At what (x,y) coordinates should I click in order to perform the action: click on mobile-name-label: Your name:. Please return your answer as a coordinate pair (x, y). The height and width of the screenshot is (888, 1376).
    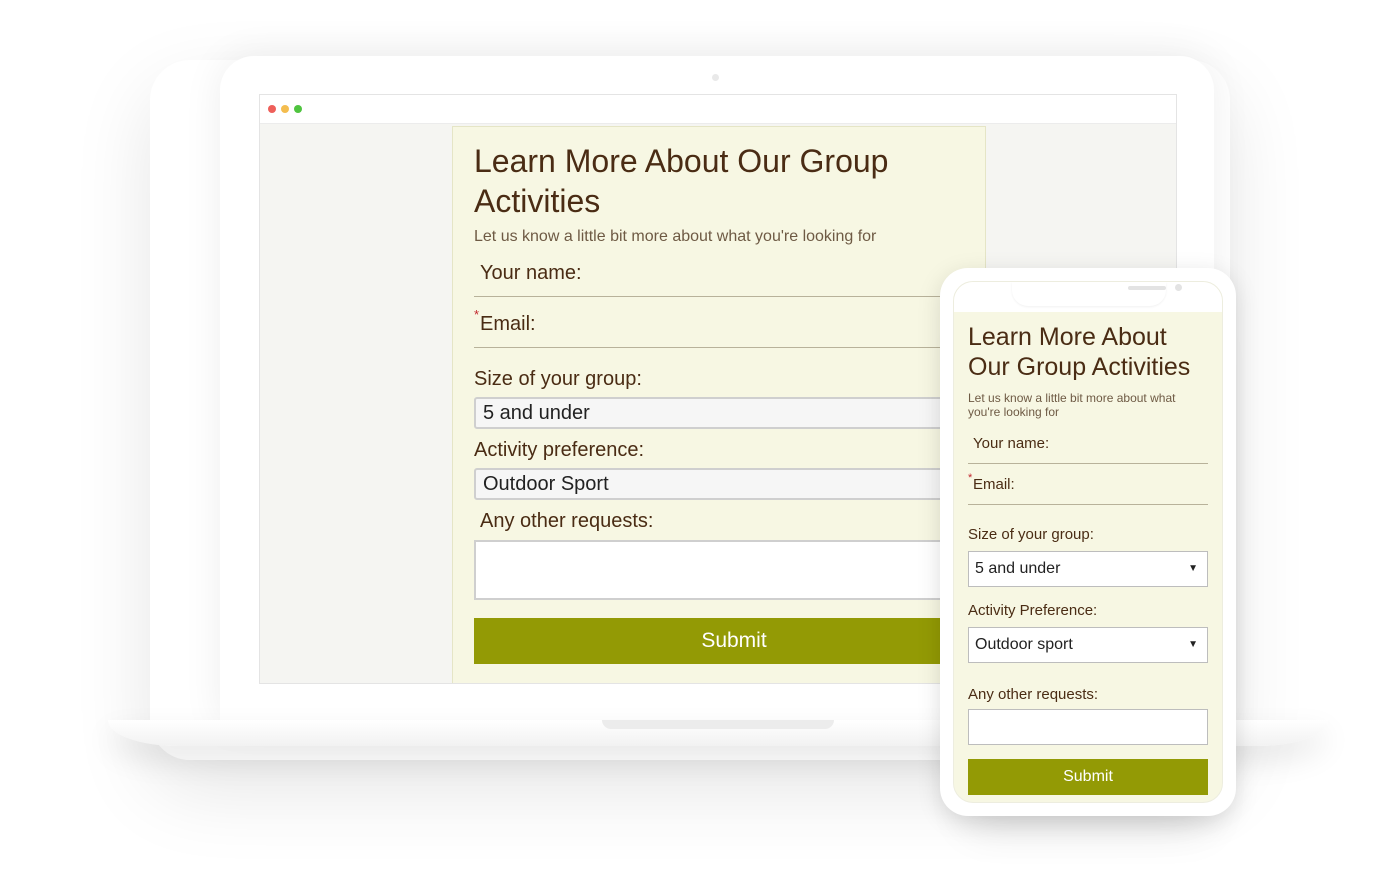
    Looking at the image, I should click on (1011, 443).